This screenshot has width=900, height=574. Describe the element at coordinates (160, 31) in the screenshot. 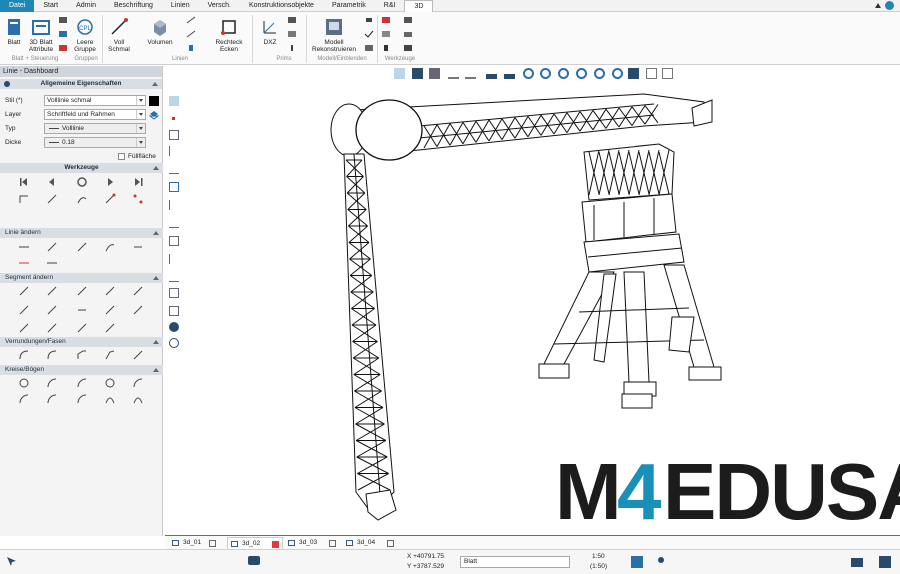

I see `volumen-button: Volumen` at that location.